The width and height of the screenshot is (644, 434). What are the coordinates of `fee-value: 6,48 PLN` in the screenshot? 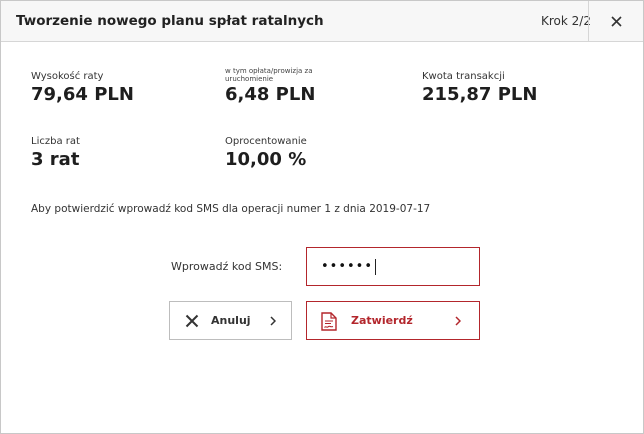 It's located at (270, 94).